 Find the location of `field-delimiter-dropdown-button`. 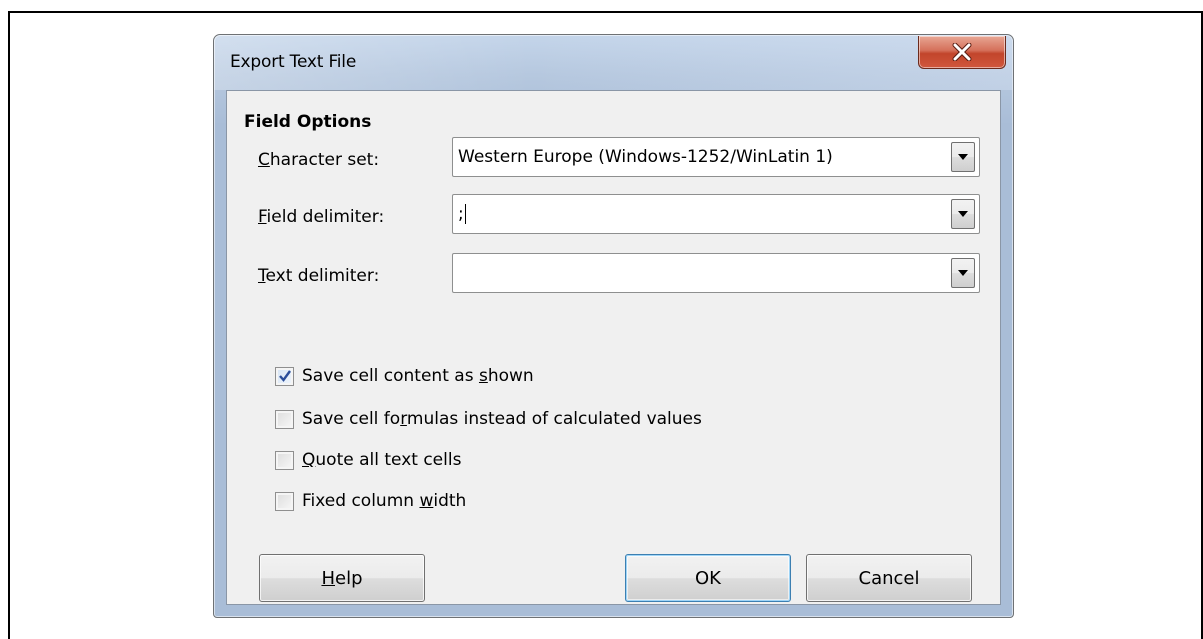

field-delimiter-dropdown-button is located at coordinates (963, 214).